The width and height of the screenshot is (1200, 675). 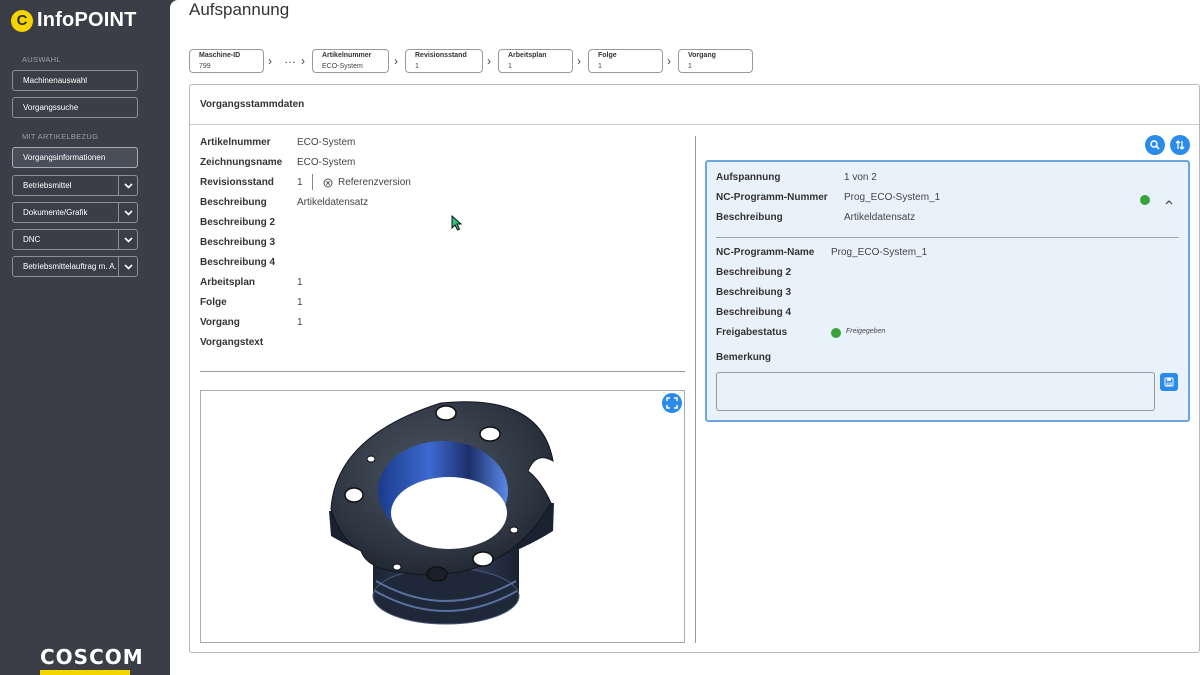 What do you see at coordinates (300, 322) in the screenshot?
I see `value-vorgang: 1` at bounding box center [300, 322].